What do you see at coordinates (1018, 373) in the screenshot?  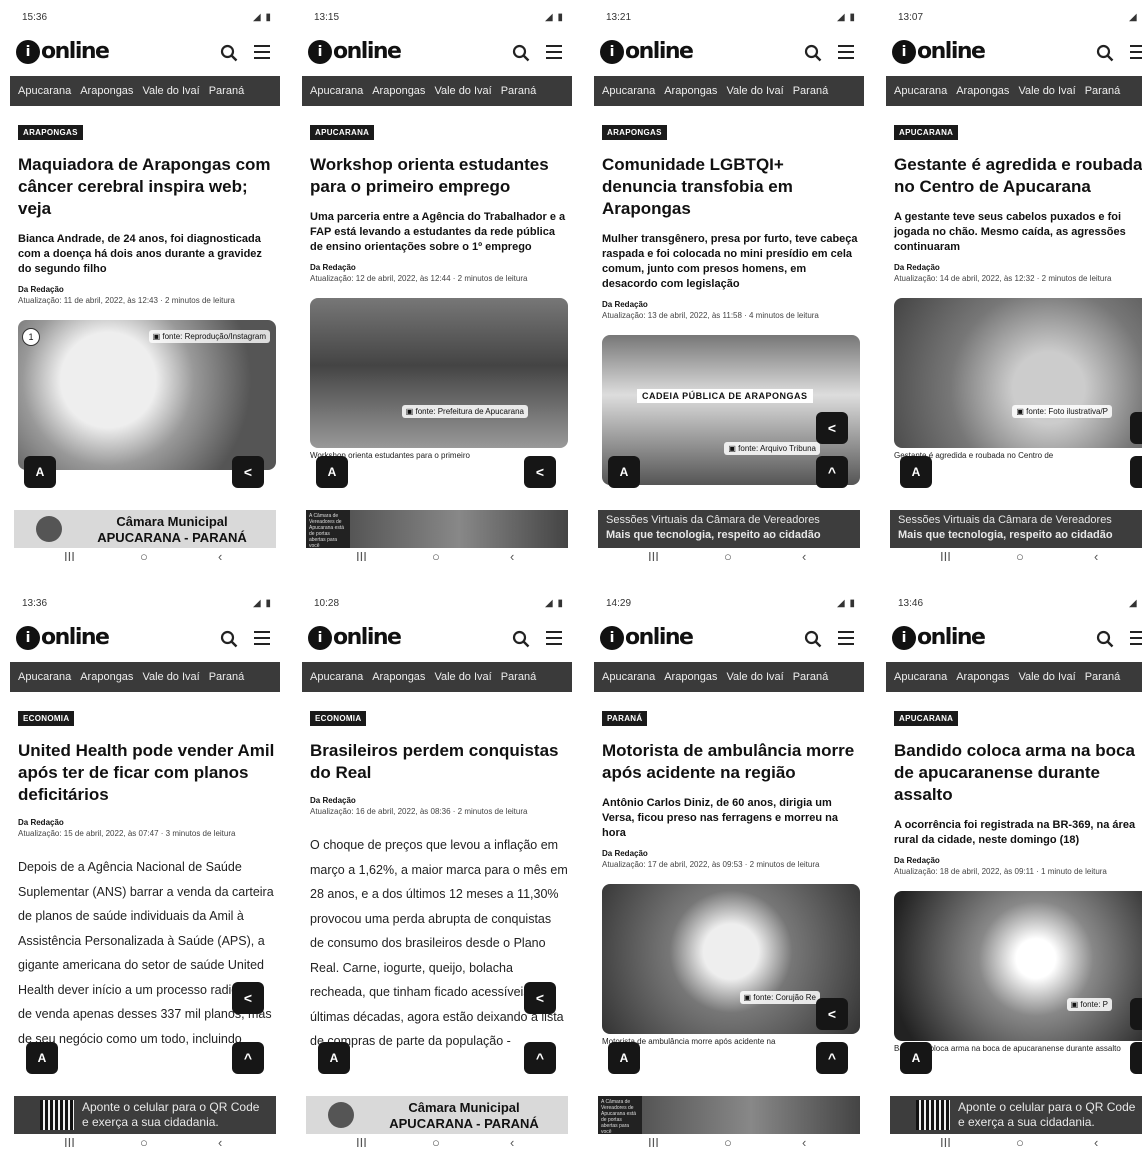 I see `article-image: ▣ fonte: Foto ilustrativa/P` at bounding box center [1018, 373].